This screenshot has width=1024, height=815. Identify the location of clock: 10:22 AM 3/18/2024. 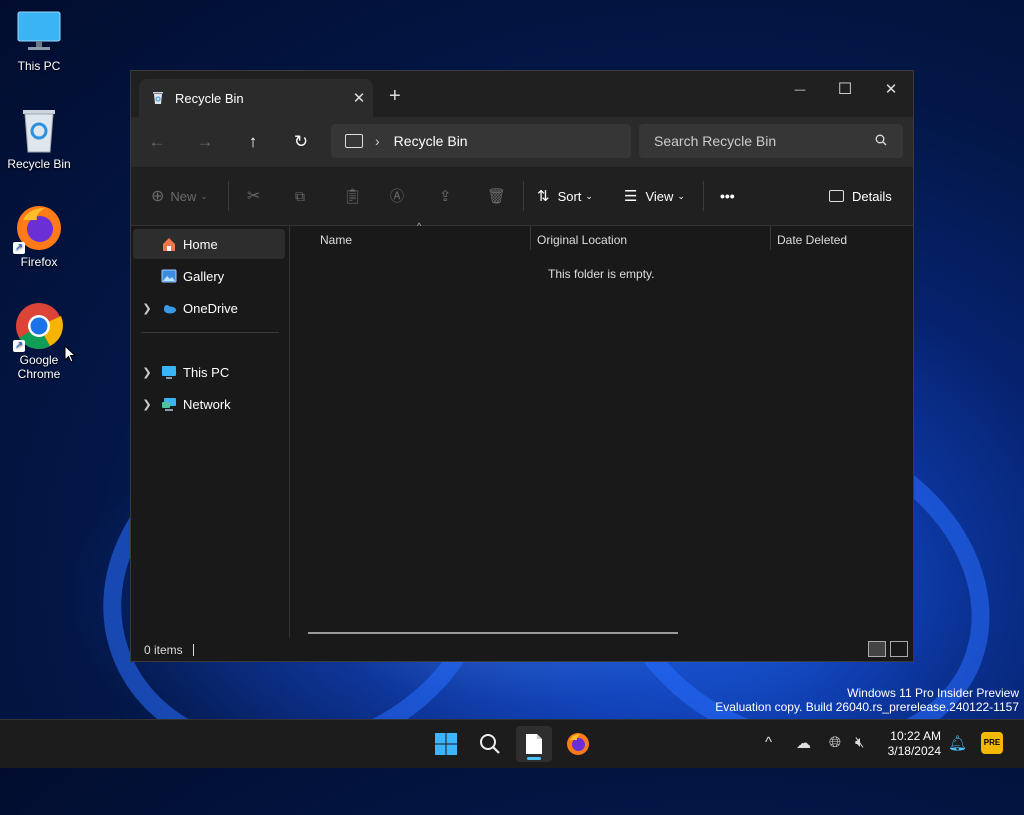
(914, 744).